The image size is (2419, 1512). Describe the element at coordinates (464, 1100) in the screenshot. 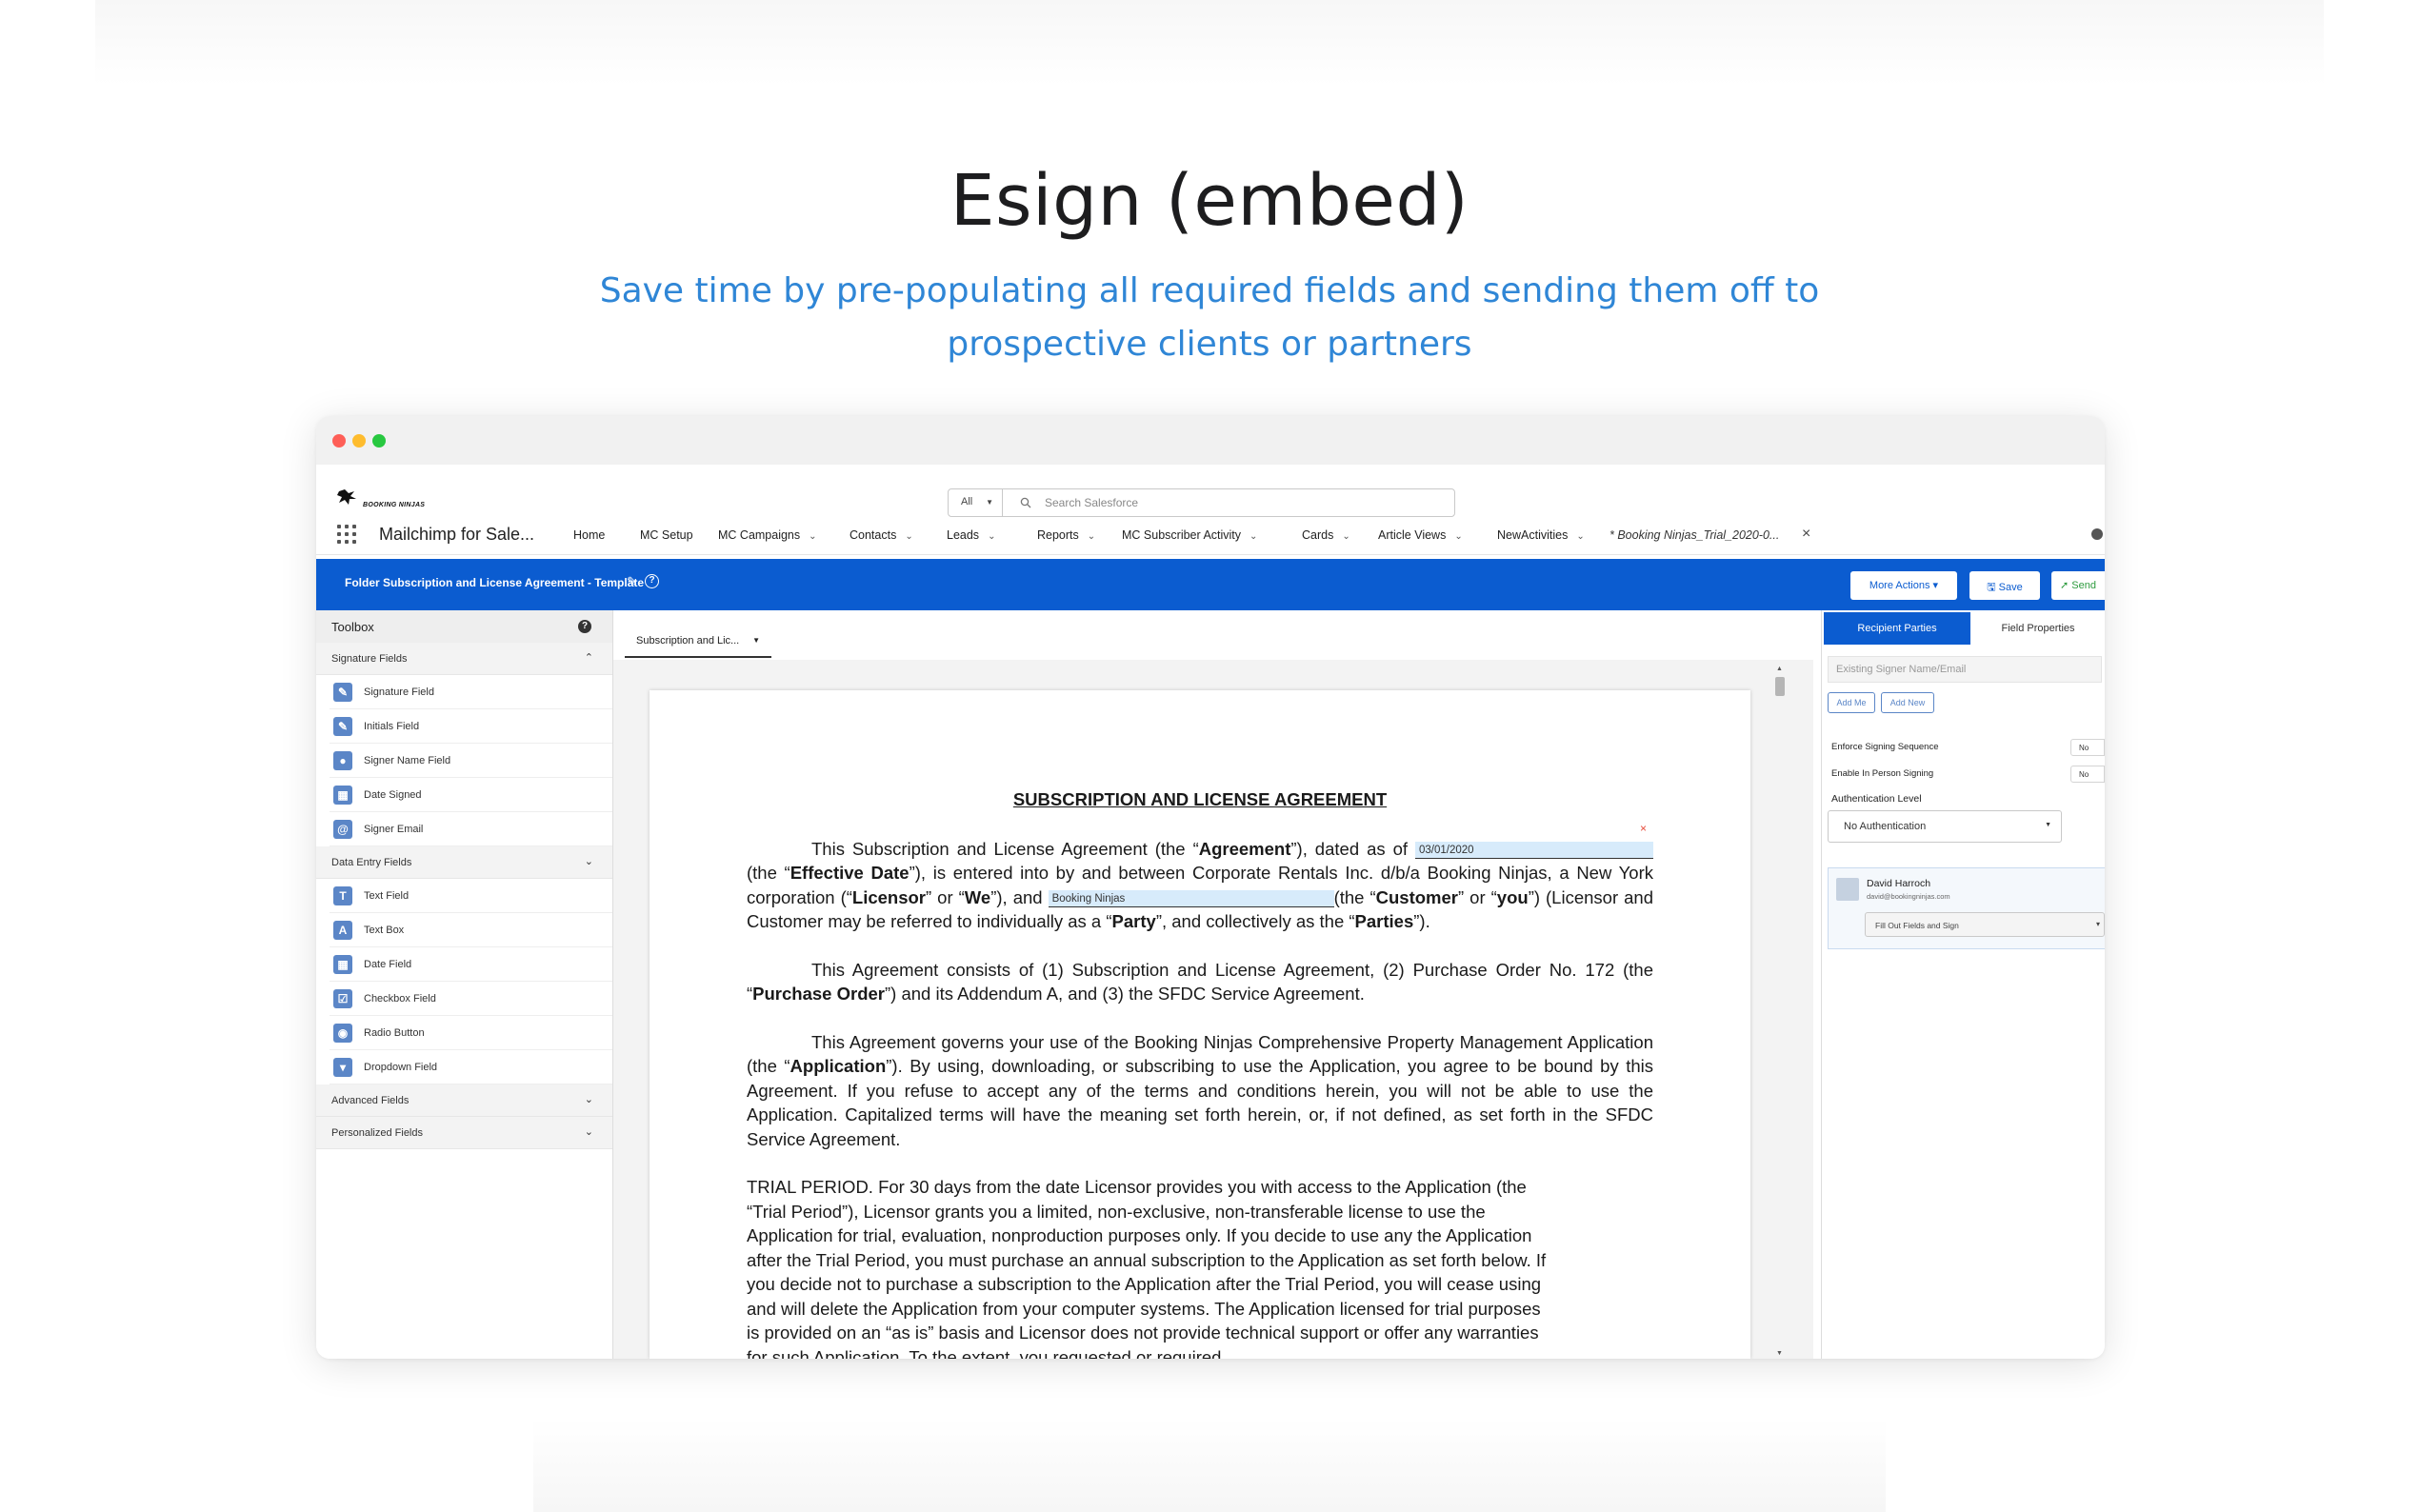

I see `toolbox-section-advanced-fields: Advanced Fields ⌄` at that location.